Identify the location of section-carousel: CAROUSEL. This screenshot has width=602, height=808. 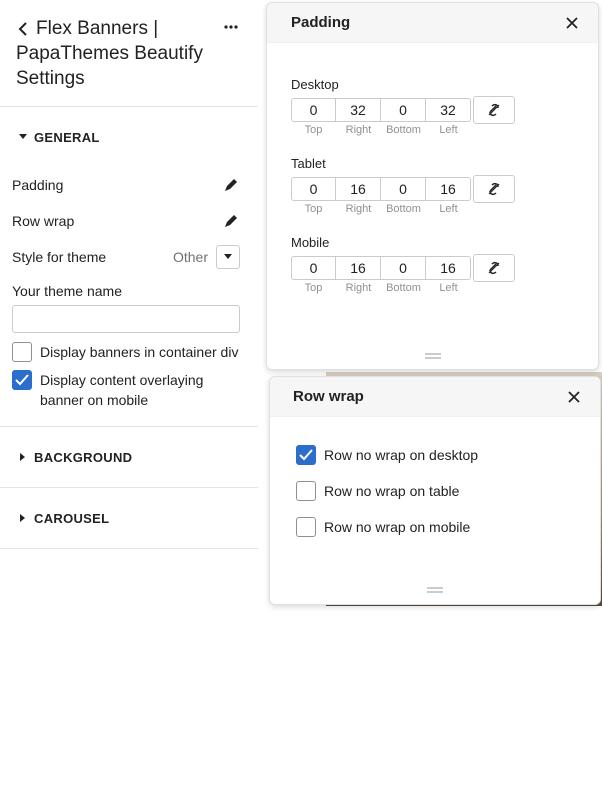
(129, 518).